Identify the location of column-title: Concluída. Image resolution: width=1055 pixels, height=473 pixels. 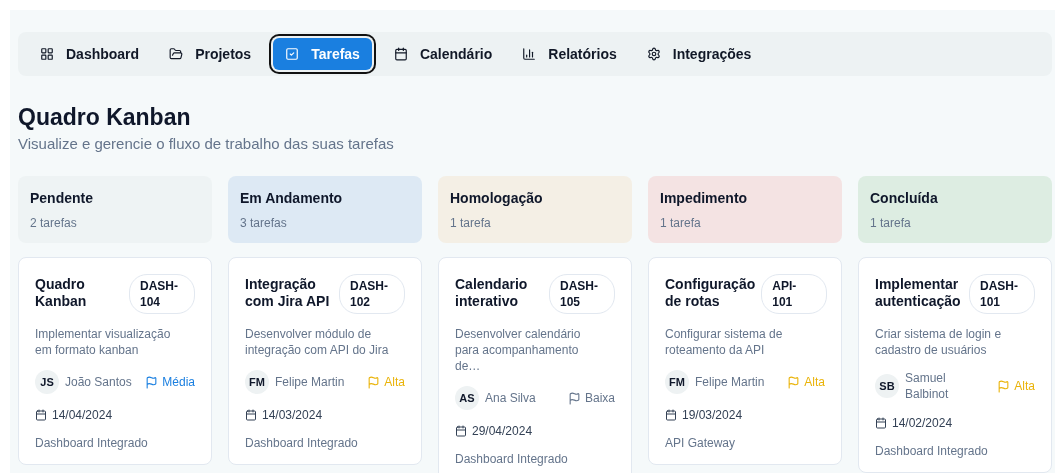
(904, 198).